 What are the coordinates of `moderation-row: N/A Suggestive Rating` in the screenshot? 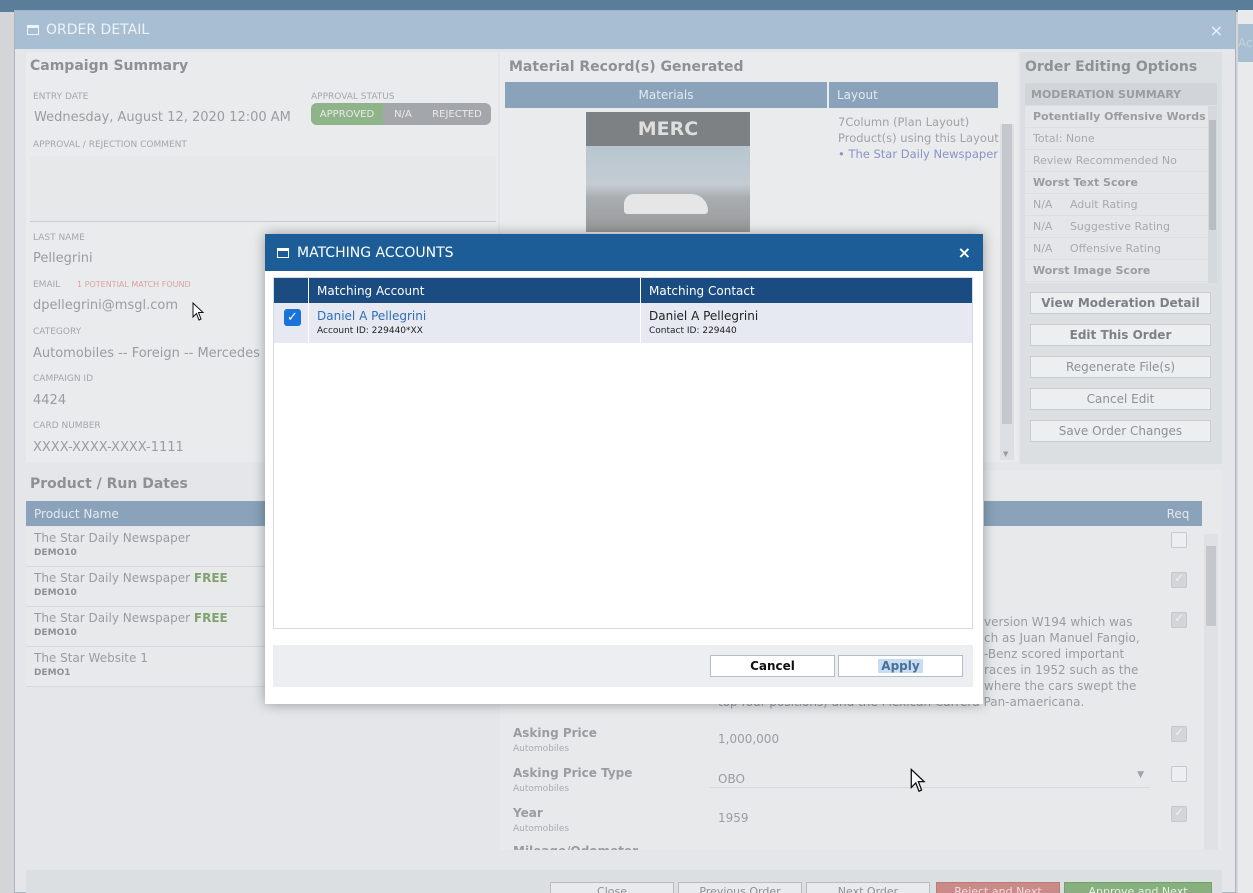 It's located at (1121, 227).